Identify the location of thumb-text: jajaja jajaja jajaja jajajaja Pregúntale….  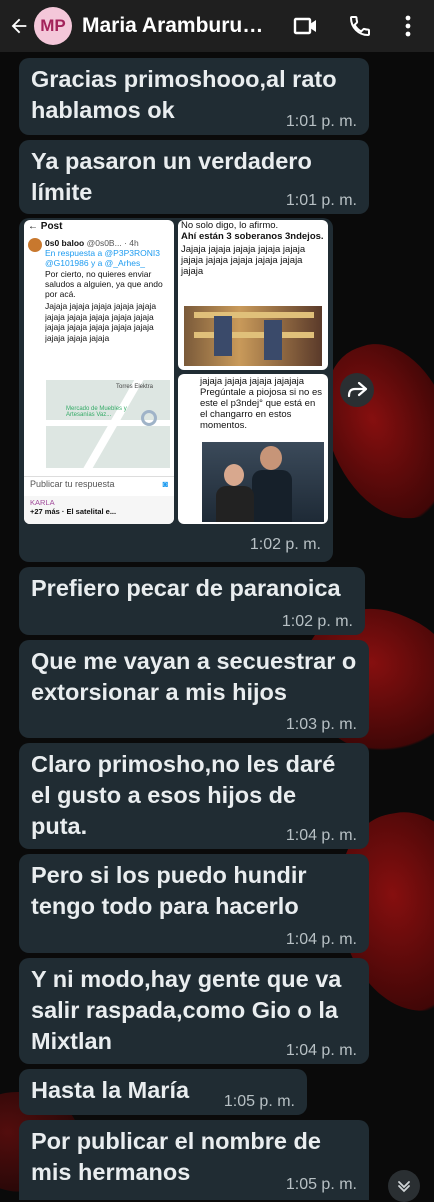
(261, 403).